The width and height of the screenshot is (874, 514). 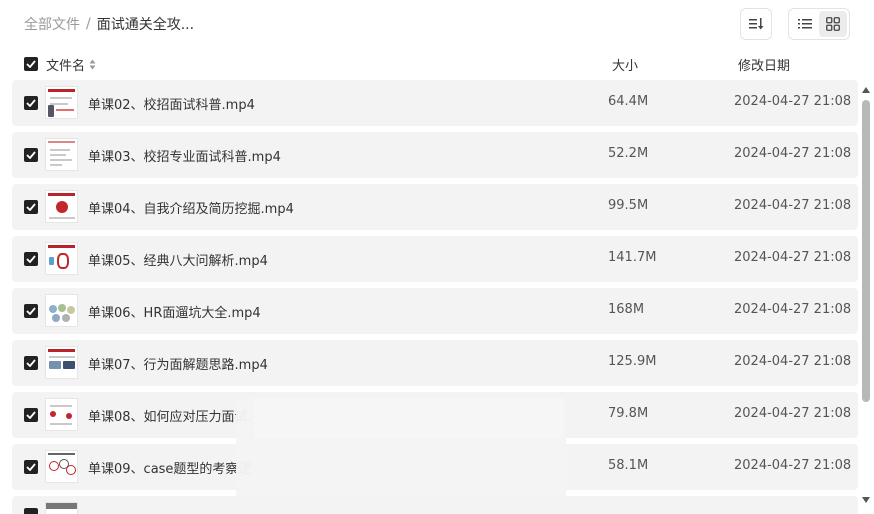 I want to click on file-list-header: 文件名 大小 修改日期, so click(x=439, y=64).